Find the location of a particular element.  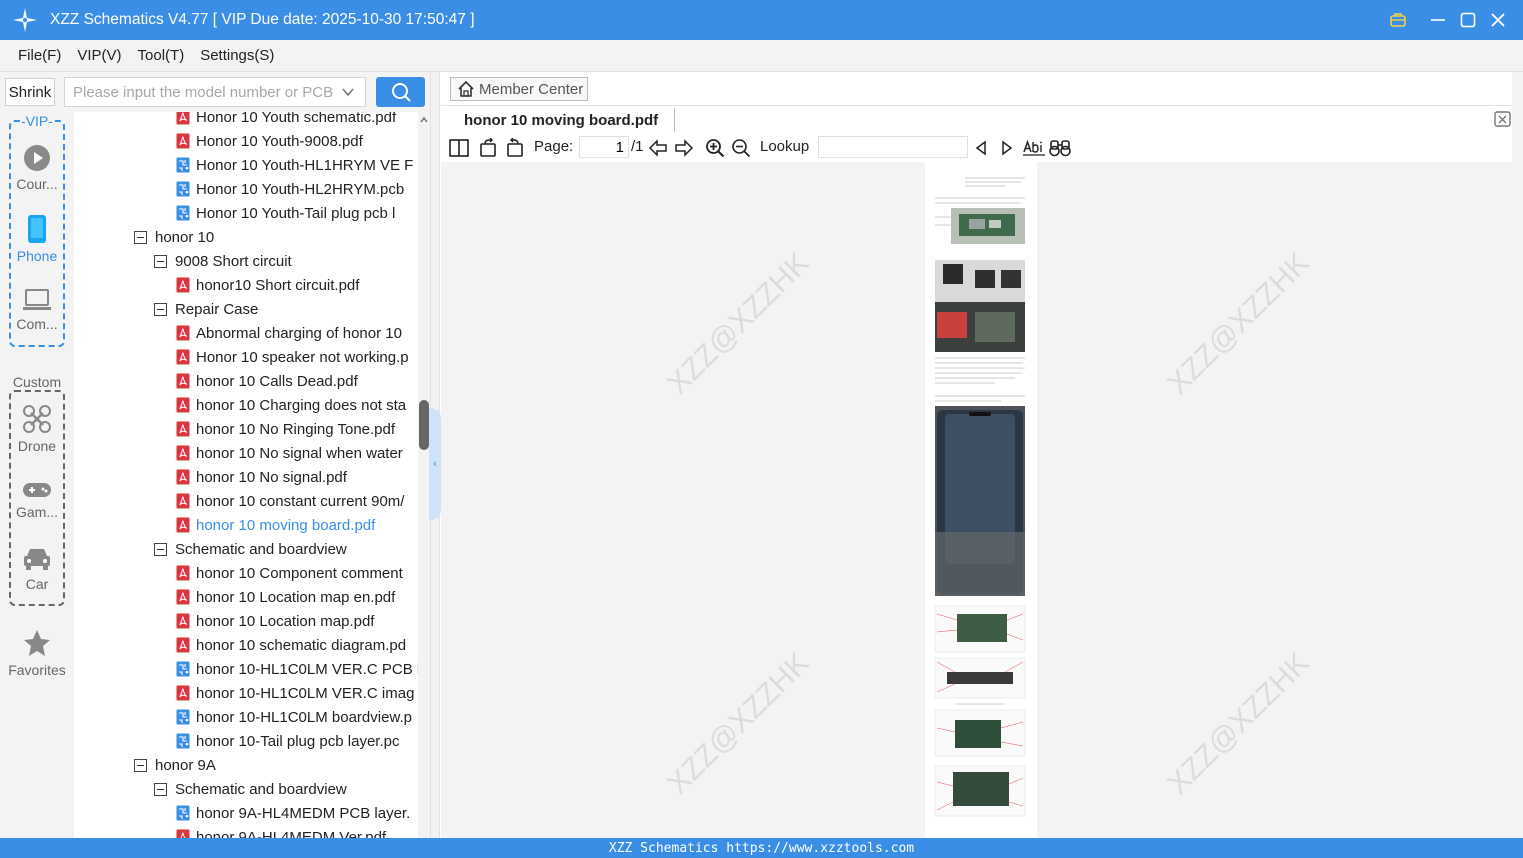

tree-file: honor 10-HL1C0LM boardview.p is located at coordinates (297, 717).